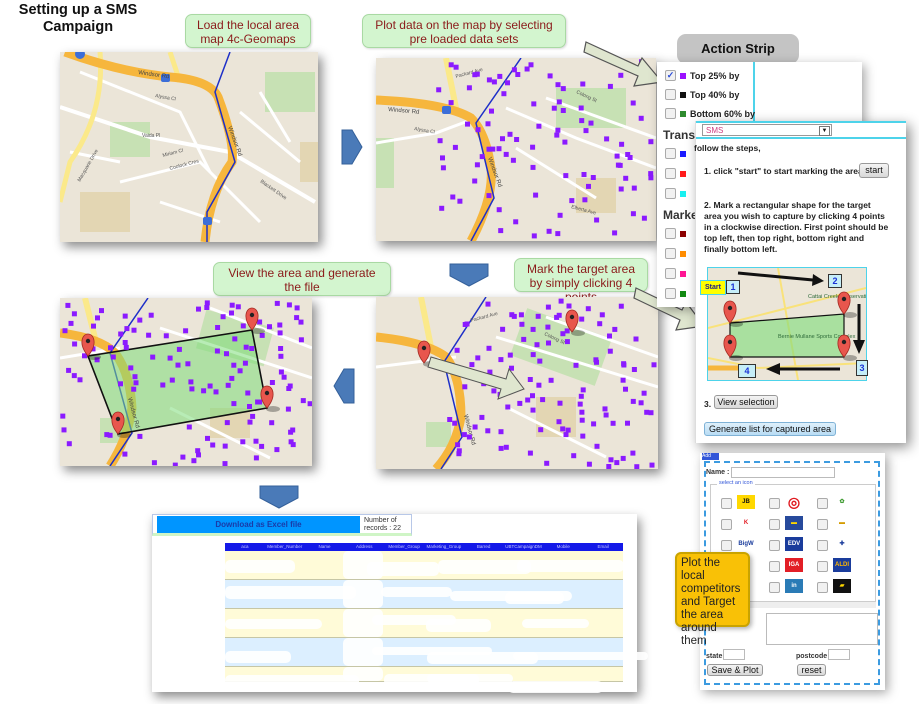  What do you see at coordinates (364, 547) in the screenshot?
I see `column-header: Address` at bounding box center [364, 547].